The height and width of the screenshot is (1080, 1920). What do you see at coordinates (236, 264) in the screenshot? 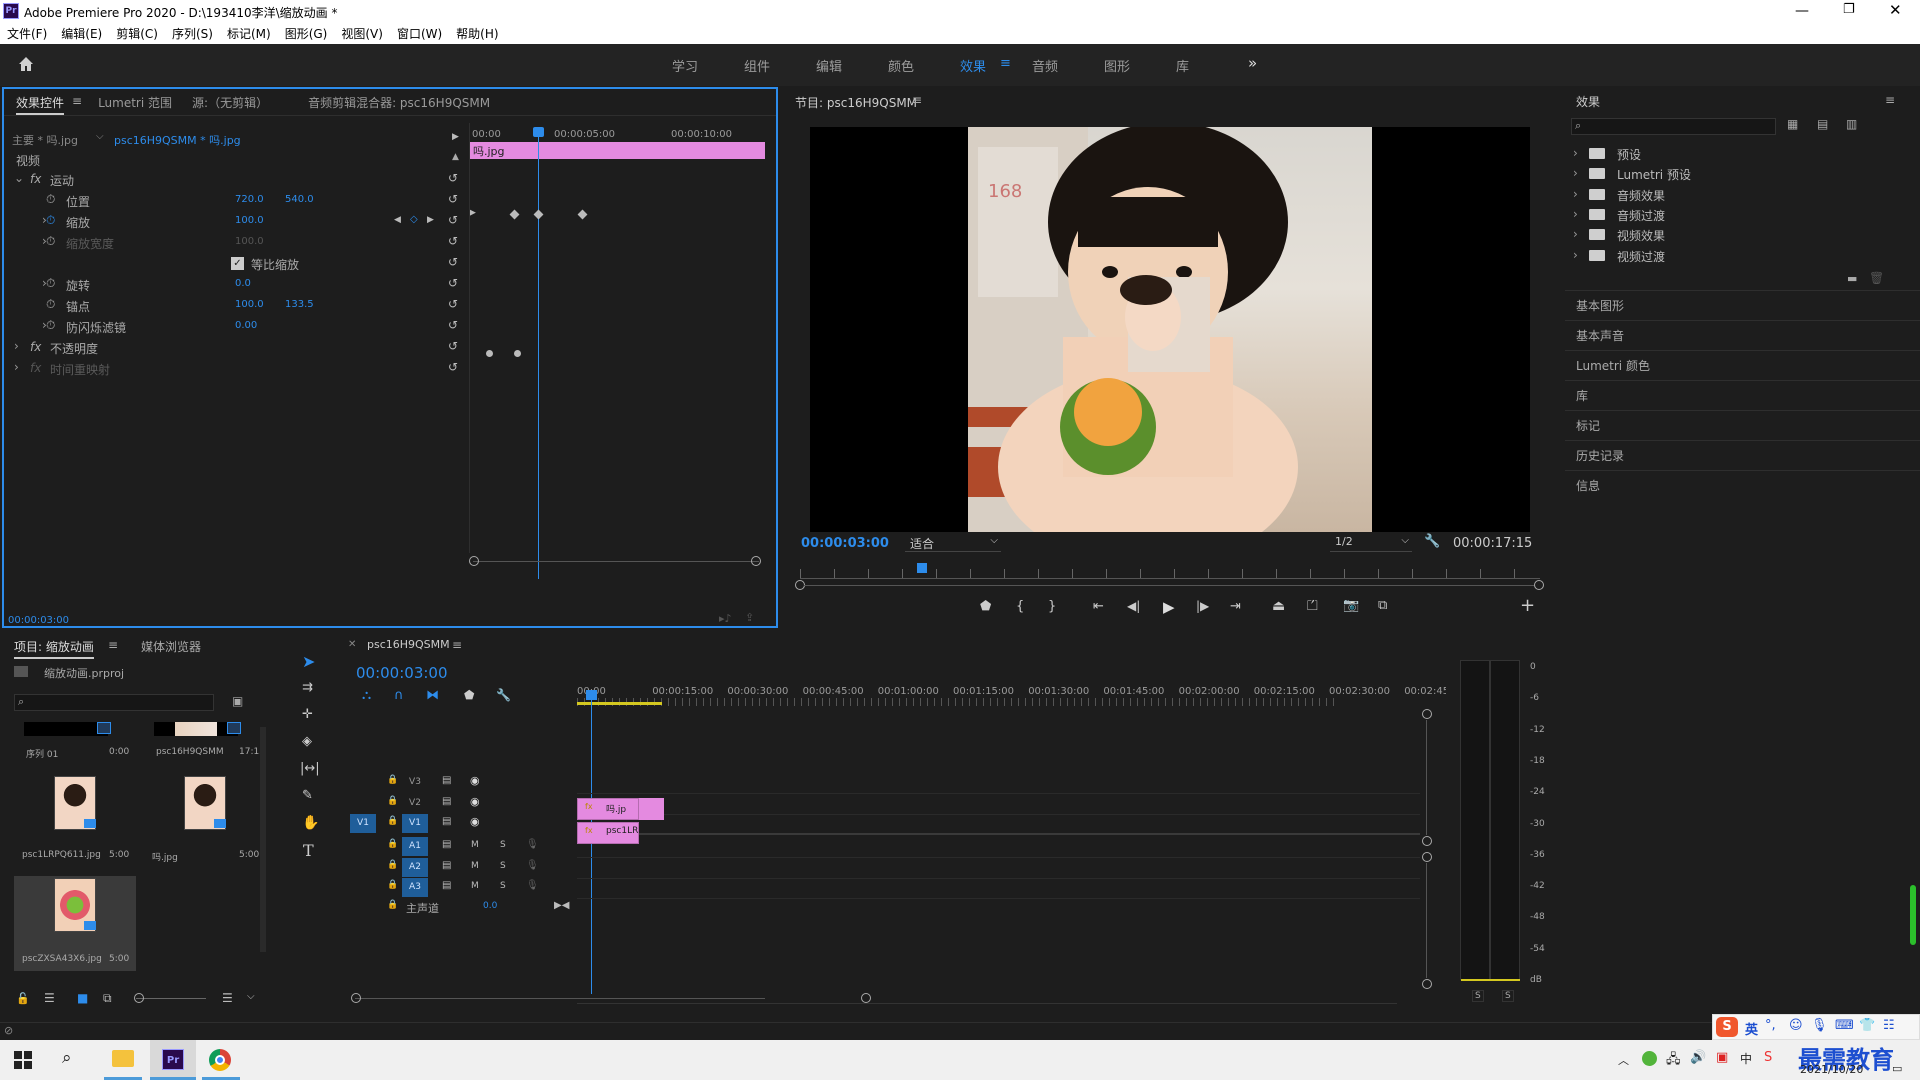
I see `effect-property-row: ✓ 等比缩放 ↺` at bounding box center [236, 264].